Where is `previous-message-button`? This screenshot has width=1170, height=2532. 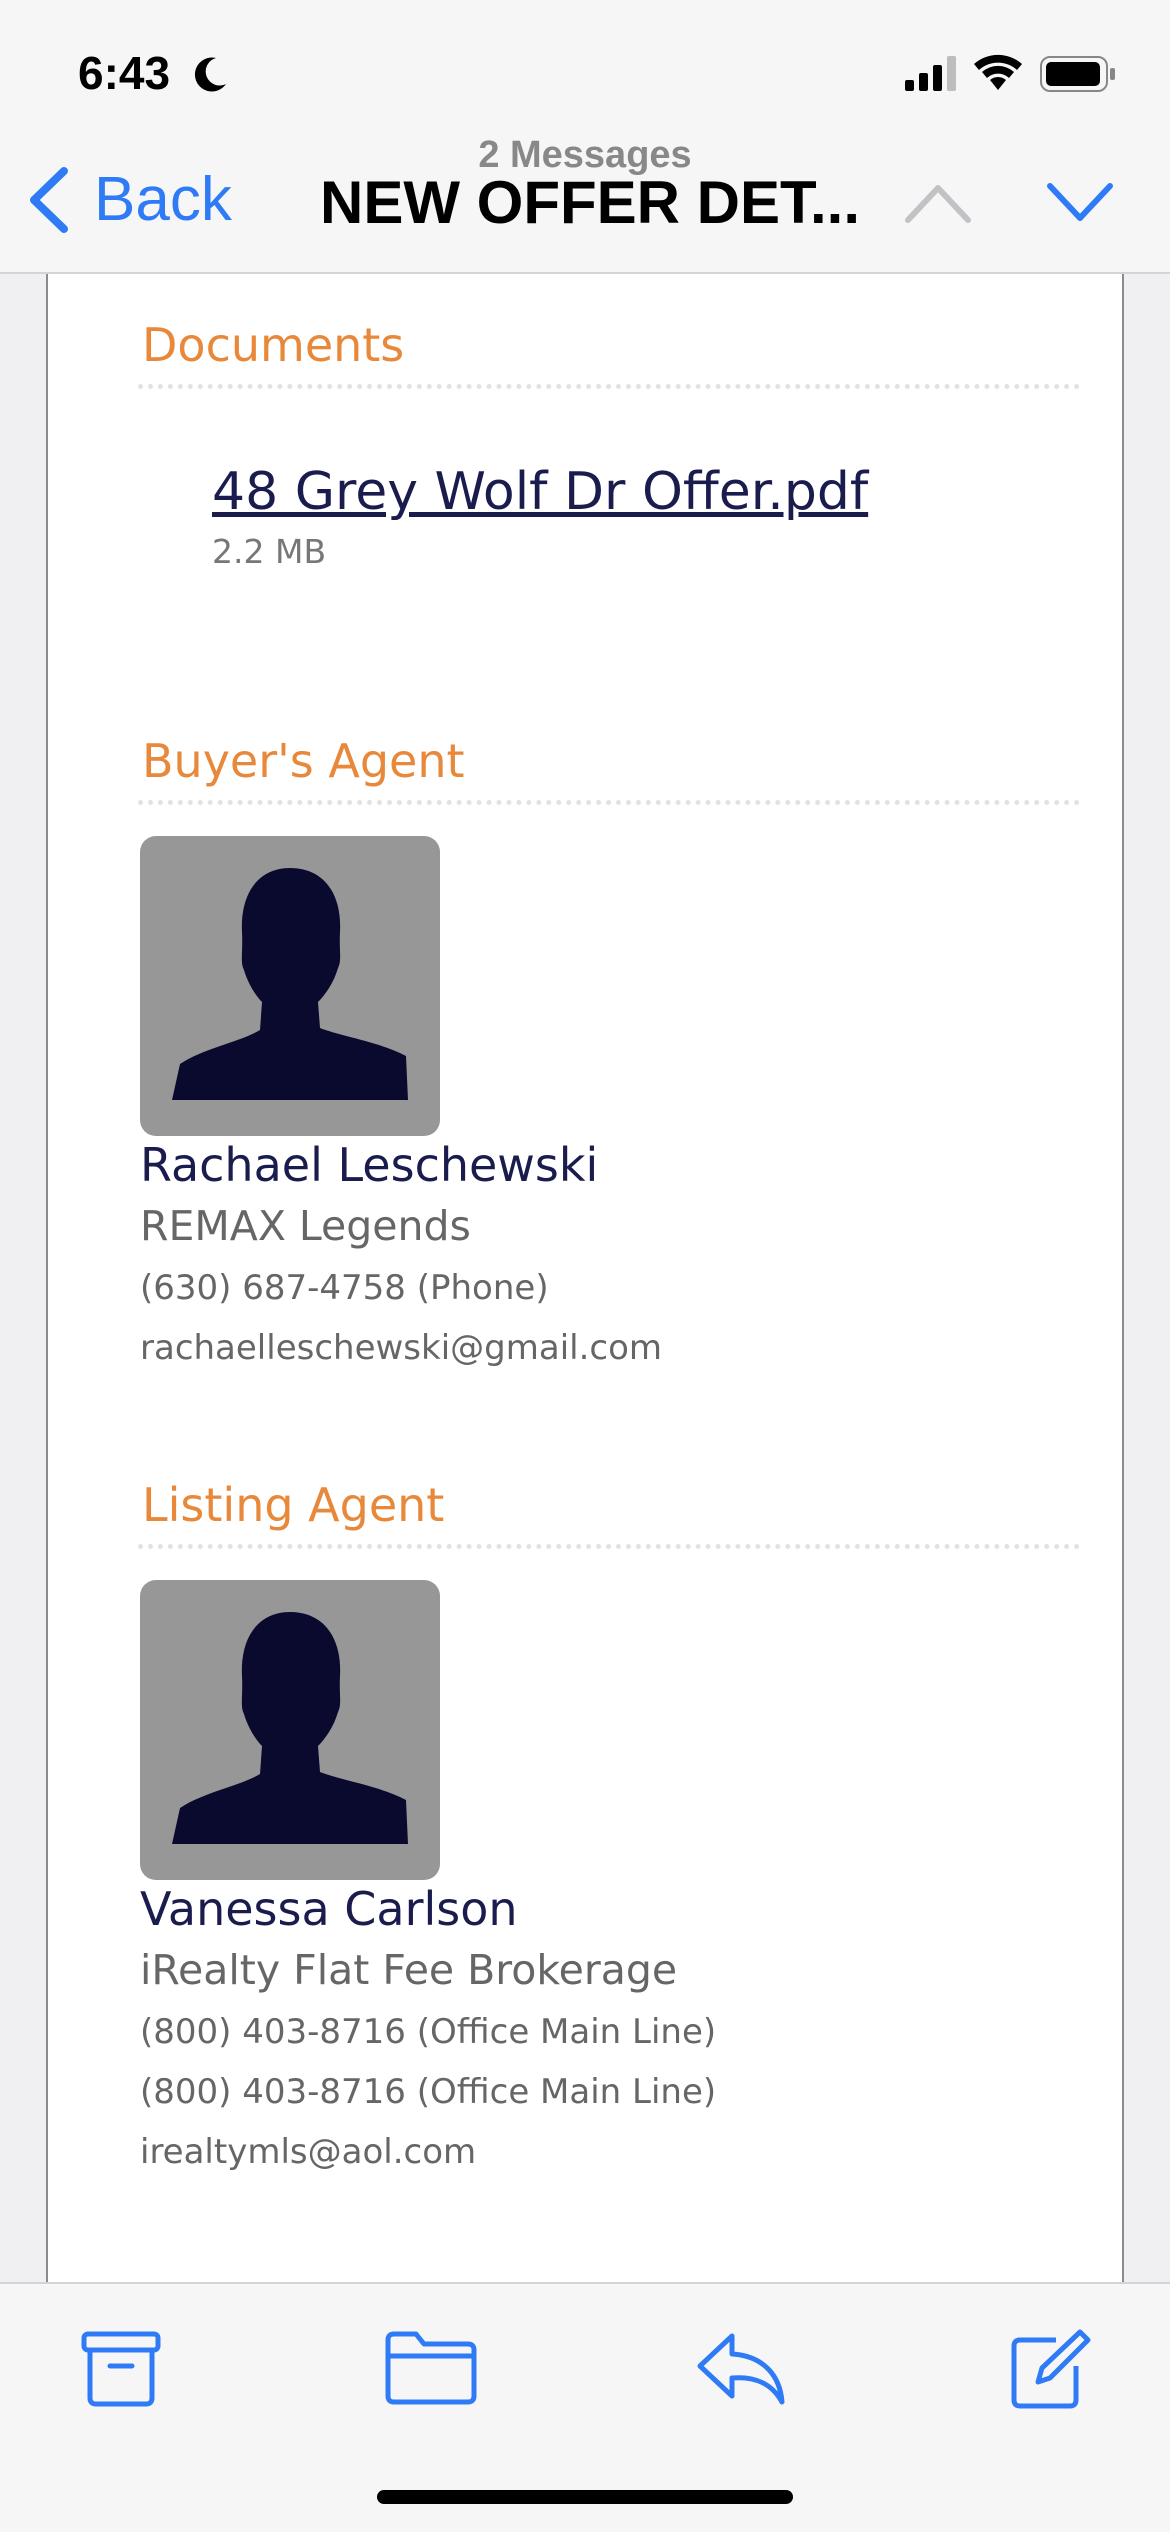
previous-message-button is located at coordinates (938, 202).